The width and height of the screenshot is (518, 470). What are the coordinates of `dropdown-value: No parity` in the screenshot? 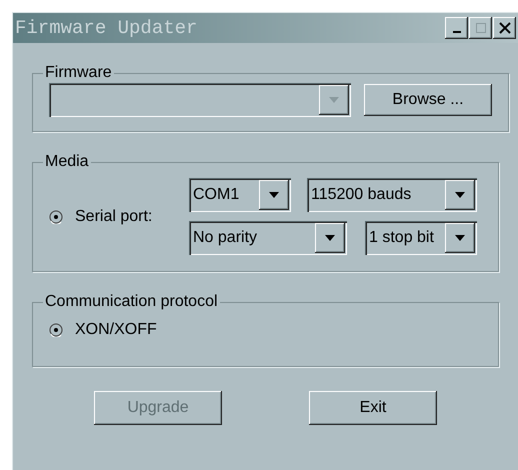 It's located at (225, 238).